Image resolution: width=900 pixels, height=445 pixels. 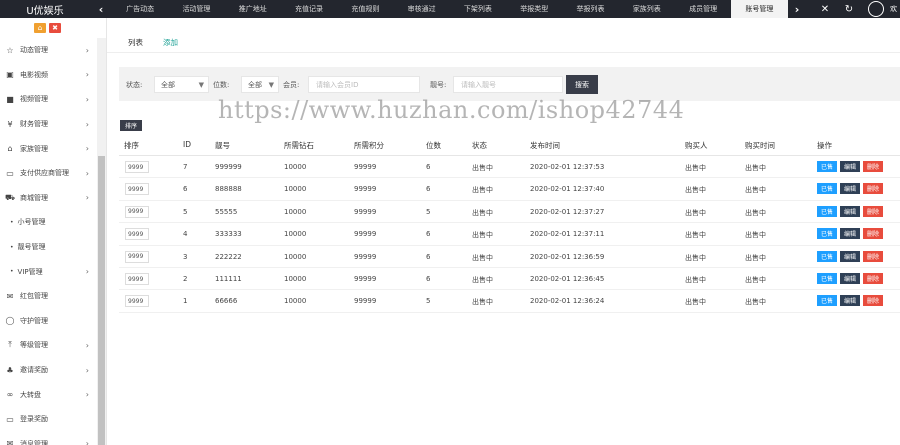 What do you see at coordinates (48, 394) in the screenshot?
I see `sidebar-item-14: ∞ 大转盘 ›` at bounding box center [48, 394].